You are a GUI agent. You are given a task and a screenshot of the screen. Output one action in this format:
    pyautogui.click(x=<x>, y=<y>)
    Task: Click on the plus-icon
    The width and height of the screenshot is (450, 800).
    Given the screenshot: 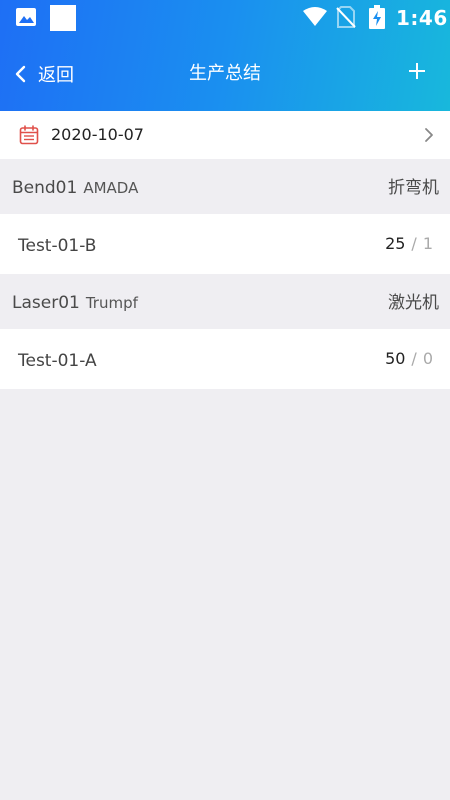 What is the action you would take?
    pyautogui.click(x=417, y=71)
    